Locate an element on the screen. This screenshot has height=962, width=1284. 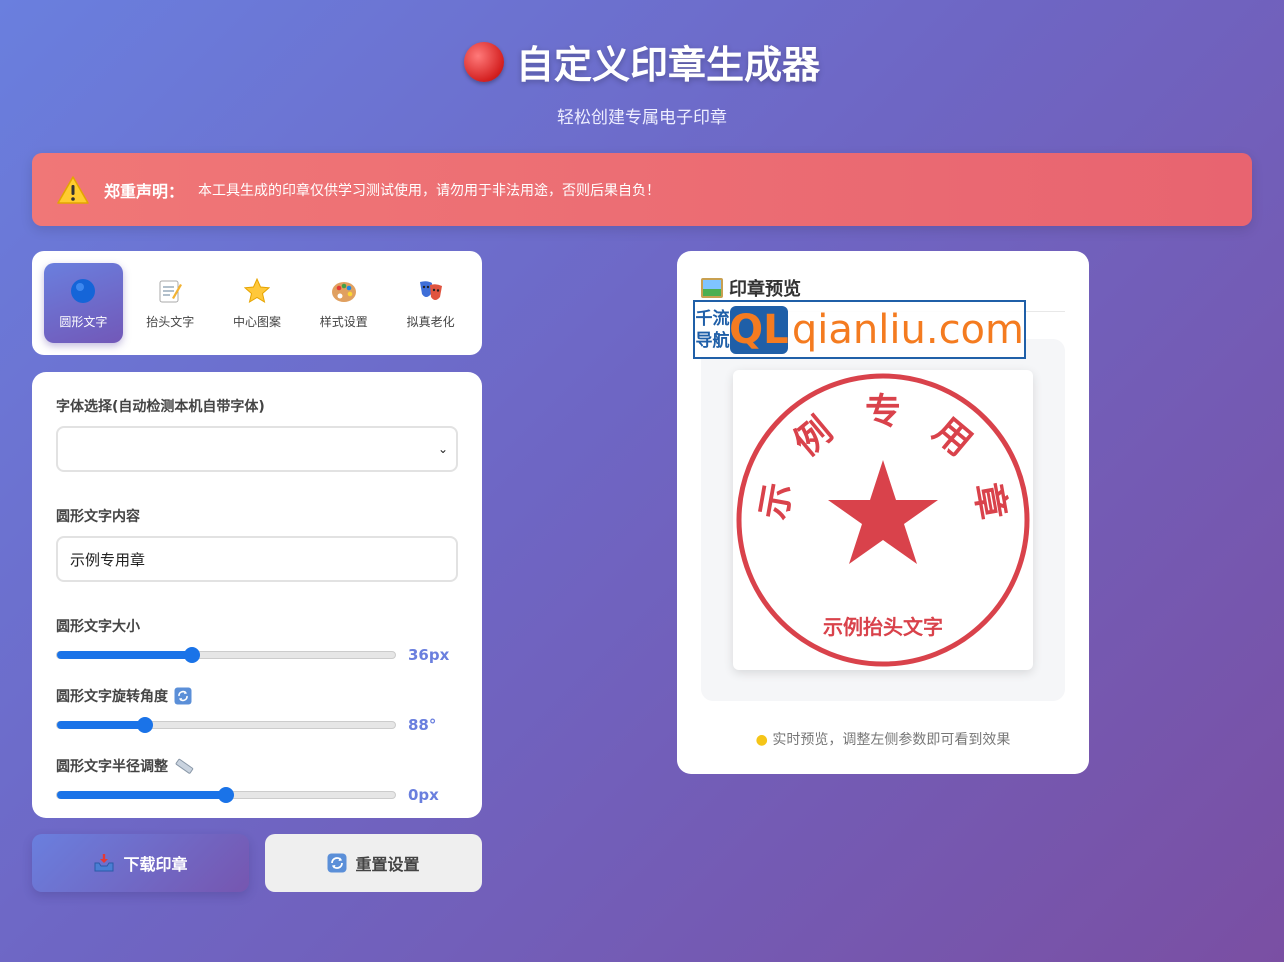
preview-title: 印章预览 is located at coordinates (765, 289).